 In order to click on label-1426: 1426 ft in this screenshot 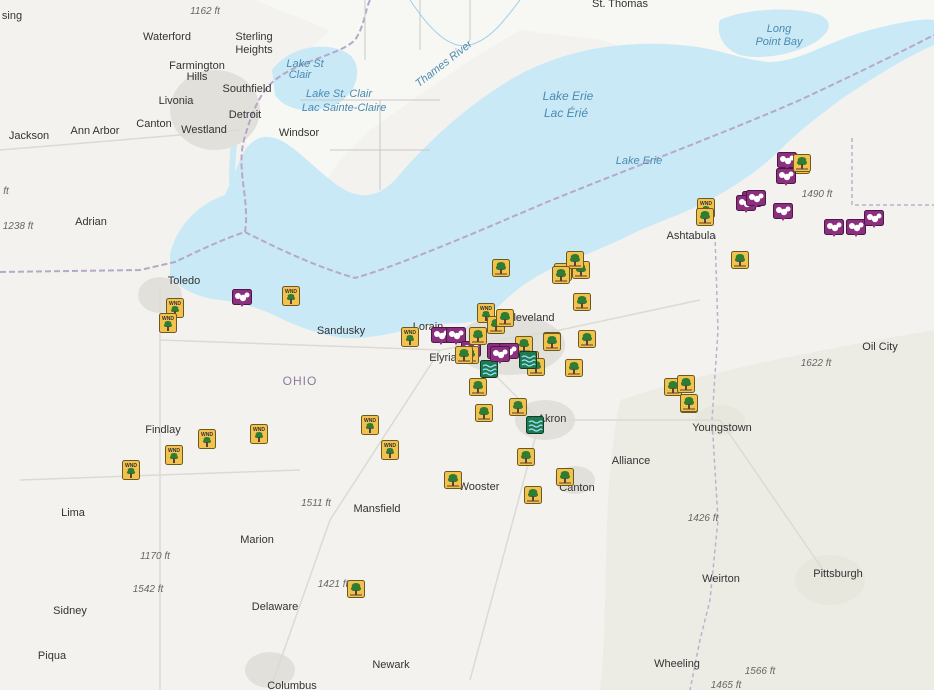, I will do `click(703, 518)`.